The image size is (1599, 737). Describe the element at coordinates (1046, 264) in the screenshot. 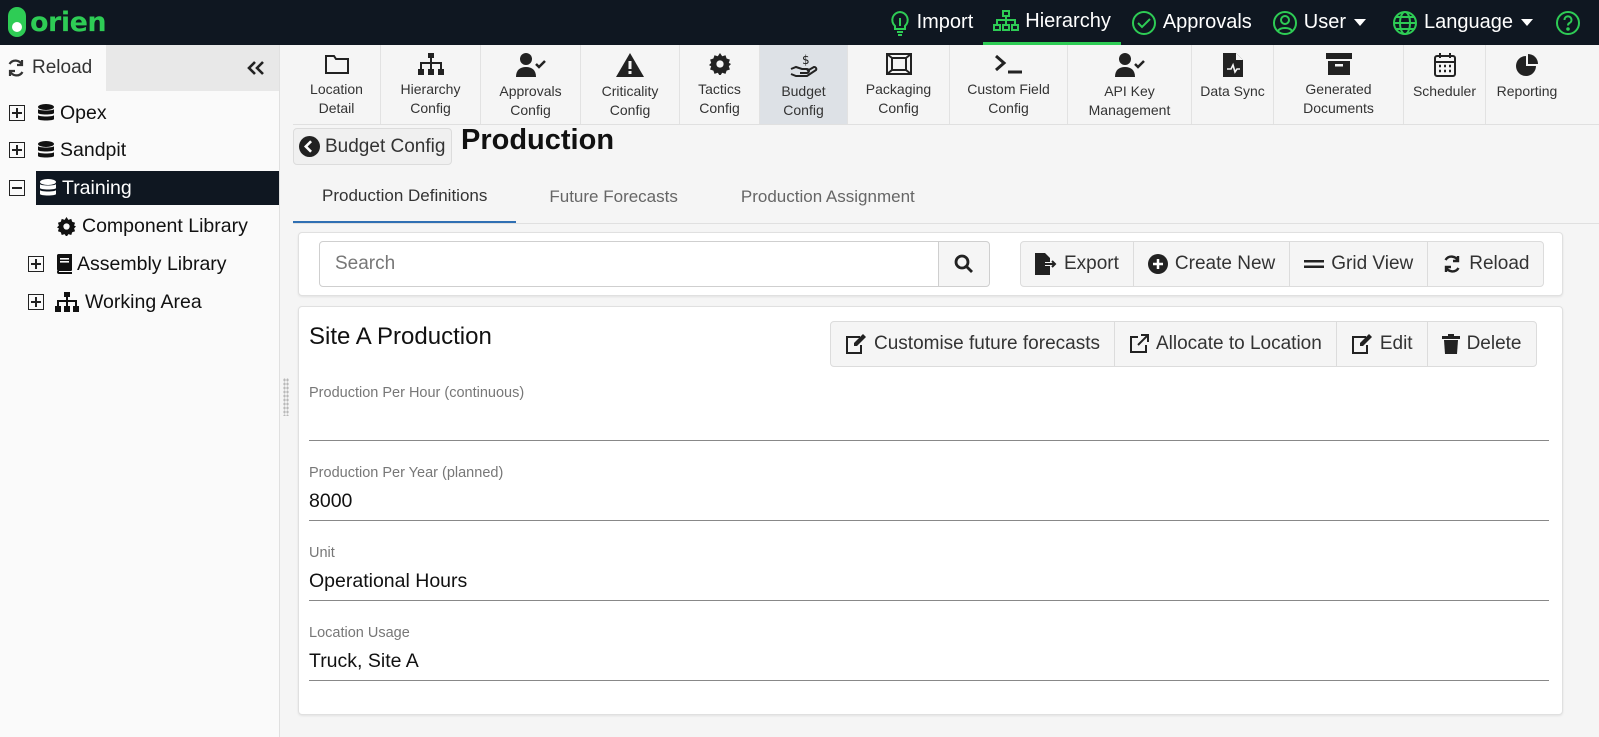

I see `file-export-icon` at that location.